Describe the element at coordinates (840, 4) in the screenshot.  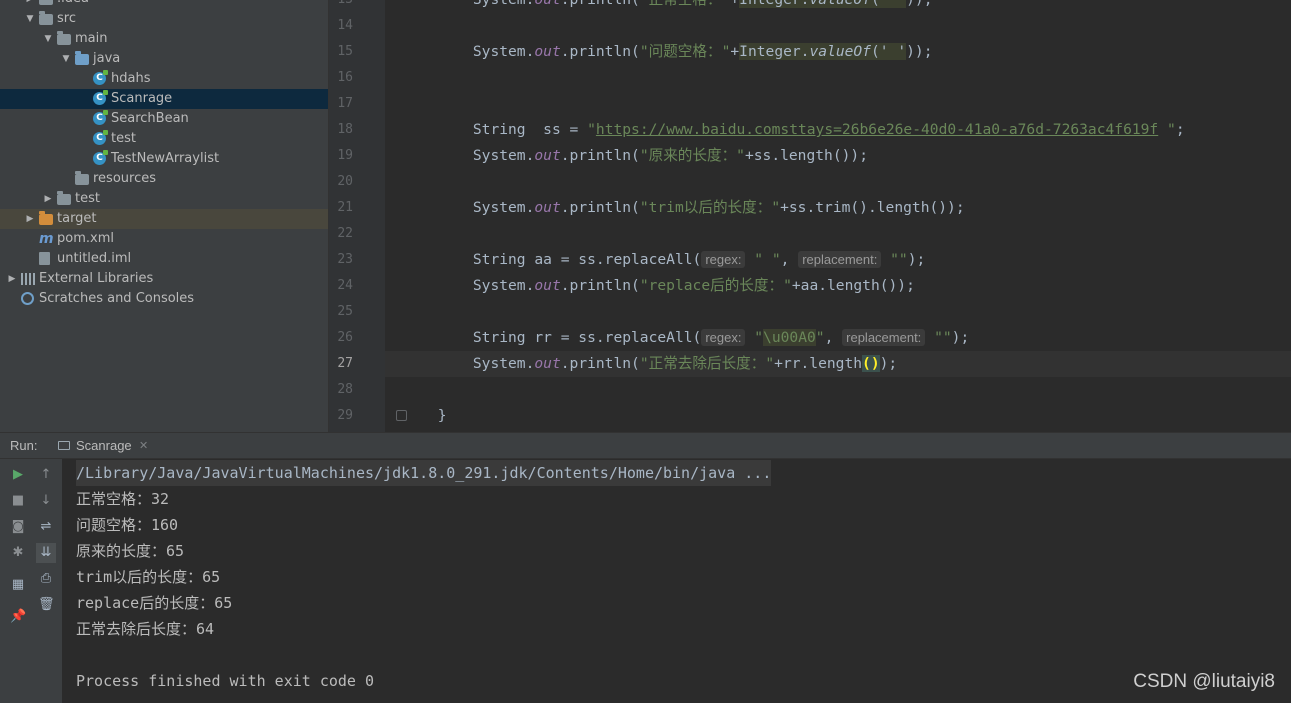
I see `highlighted-code: valueOf` at that location.